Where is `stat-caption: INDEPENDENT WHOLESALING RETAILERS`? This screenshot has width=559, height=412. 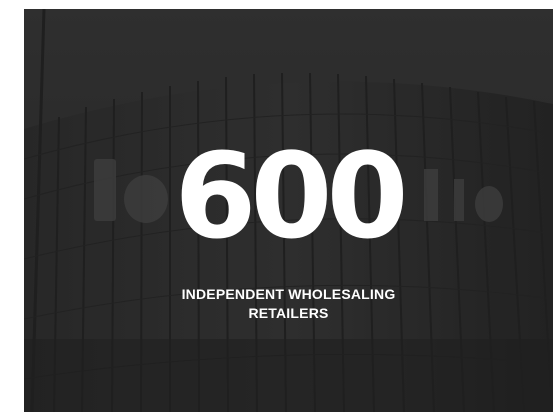
stat-caption: INDEPENDENT WHOLESALING RETAILERS is located at coordinates (288, 304).